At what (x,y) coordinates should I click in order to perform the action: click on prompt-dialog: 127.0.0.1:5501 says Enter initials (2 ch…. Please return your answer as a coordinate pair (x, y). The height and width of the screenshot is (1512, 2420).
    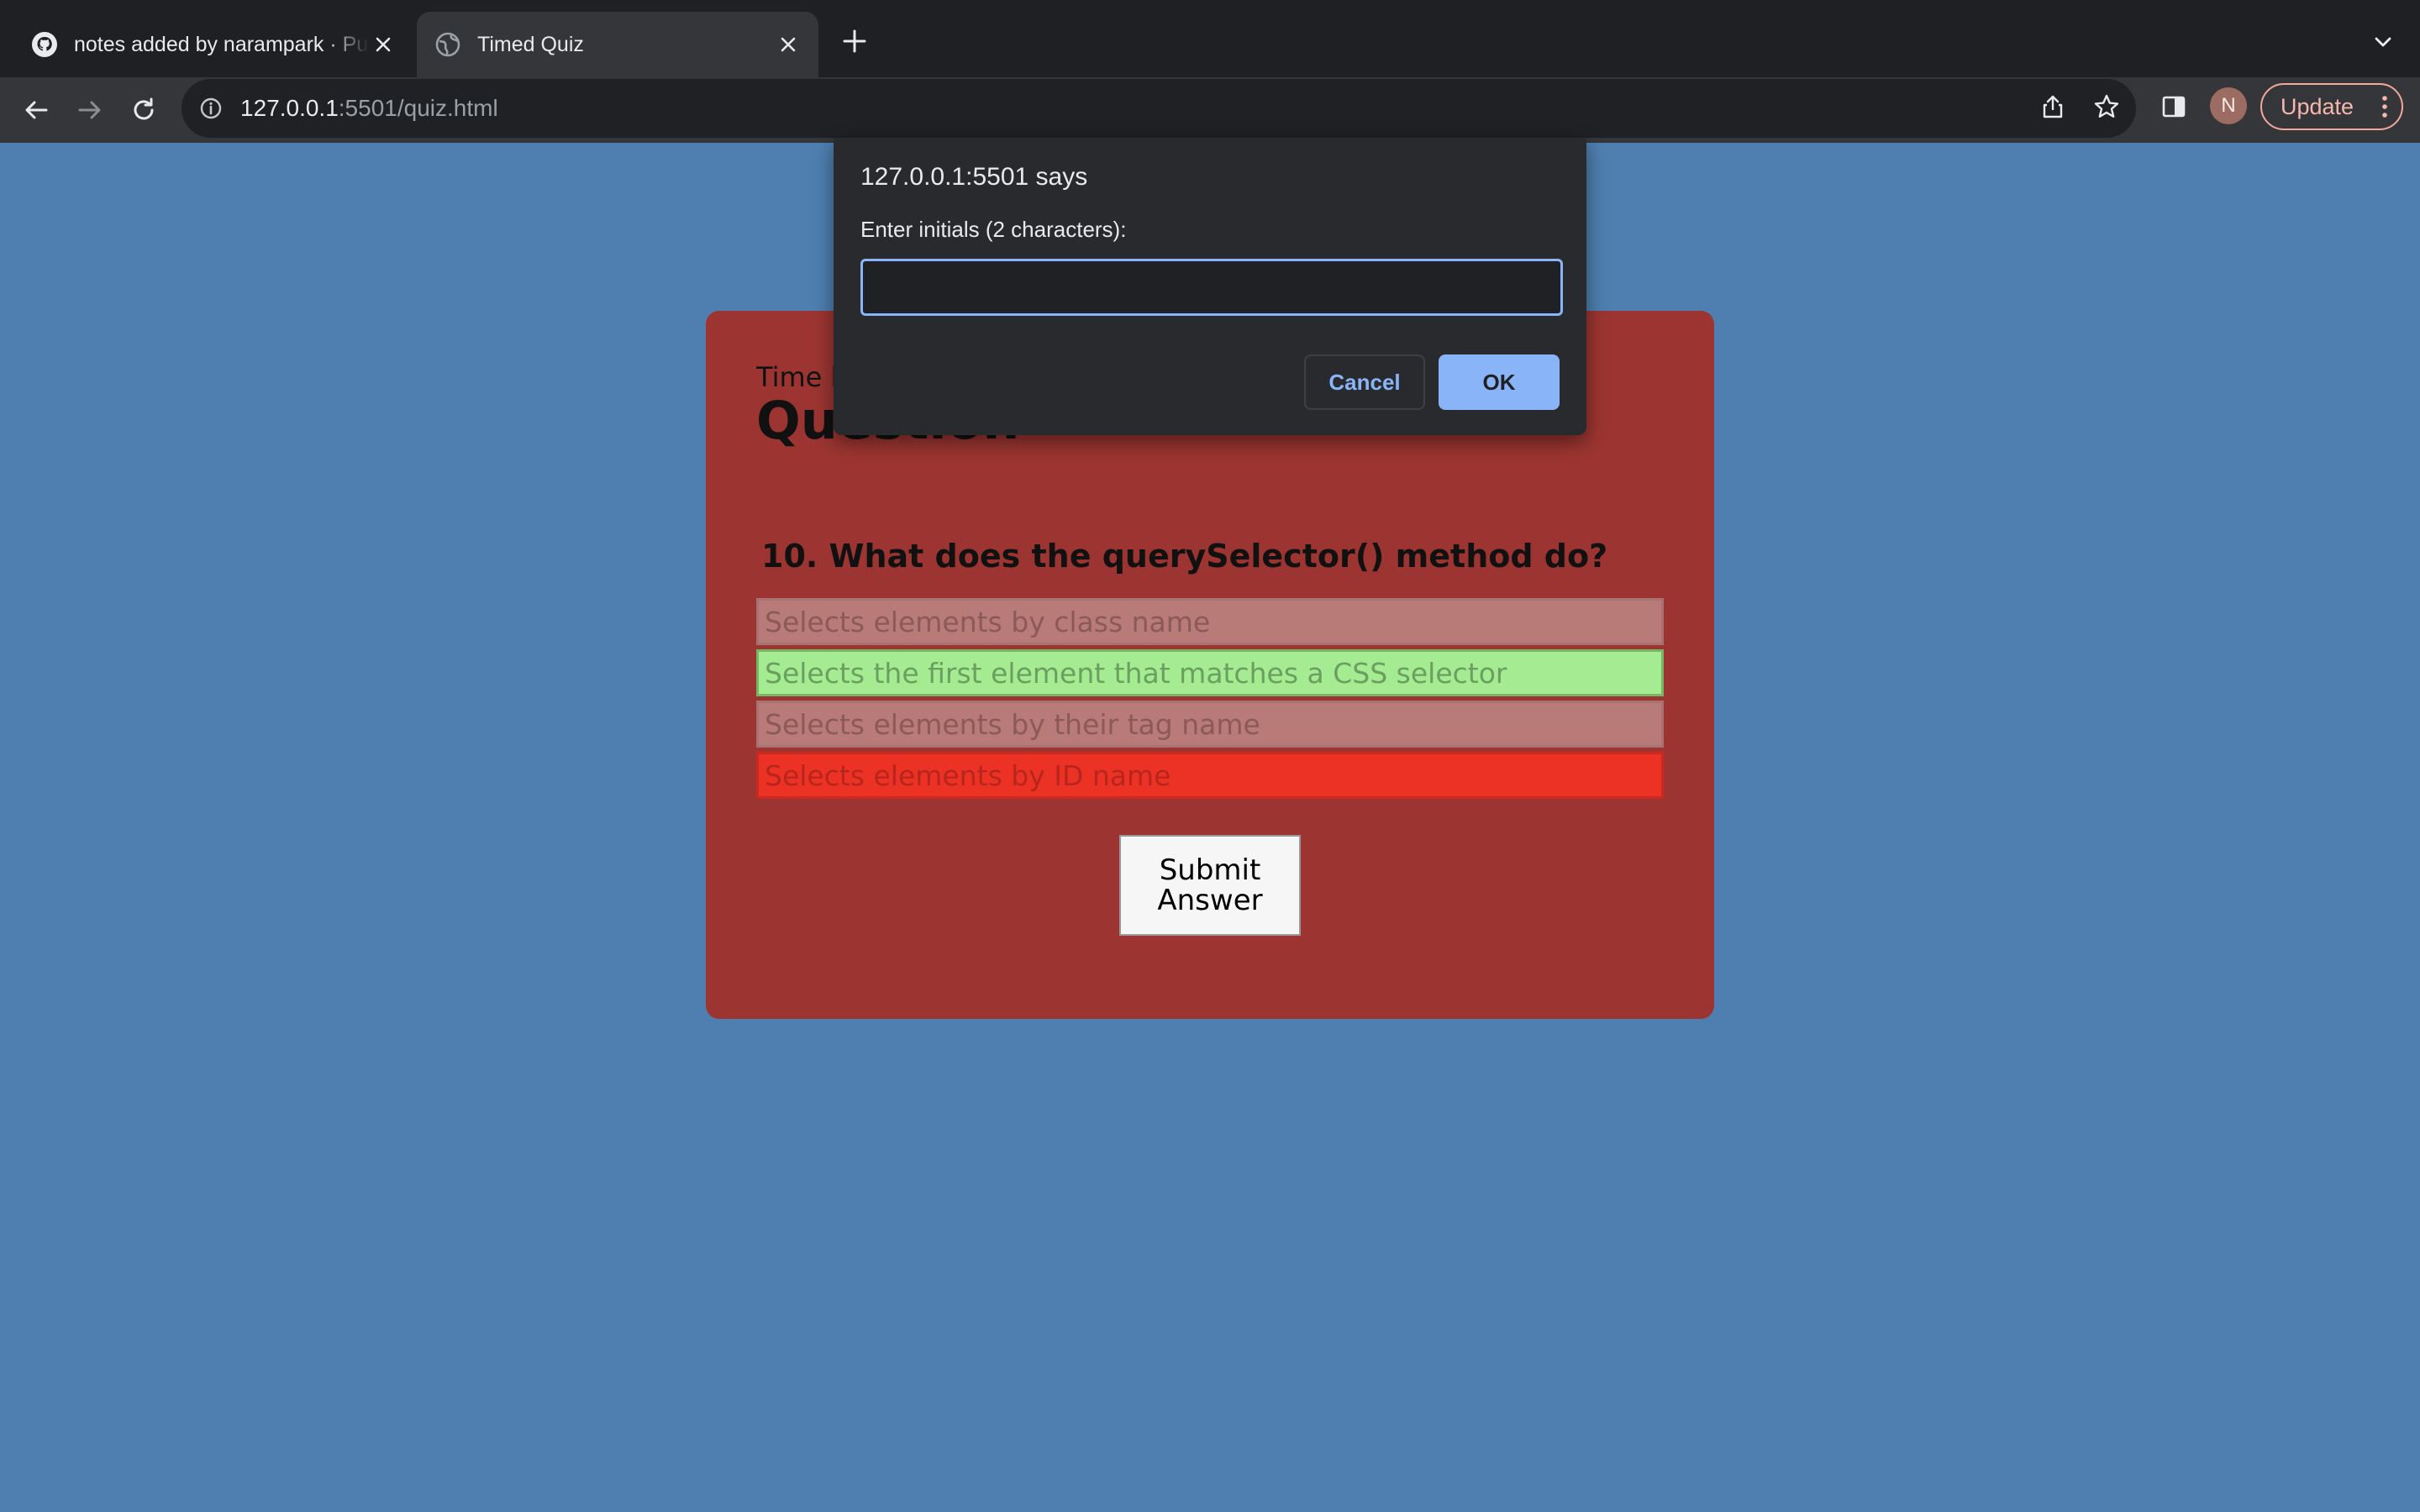
    Looking at the image, I should click on (1210, 286).